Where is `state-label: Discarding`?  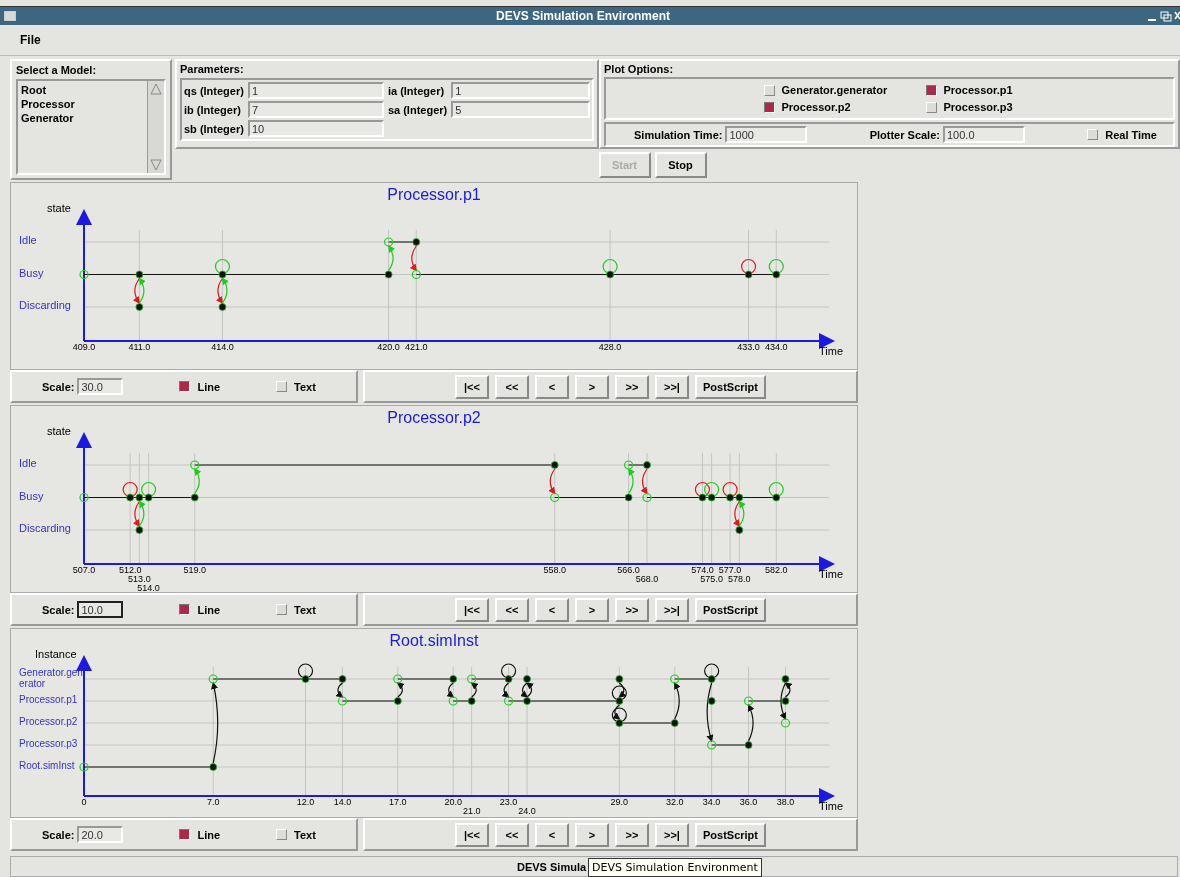 state-label: Discarding is located at coordinates (45, 528).